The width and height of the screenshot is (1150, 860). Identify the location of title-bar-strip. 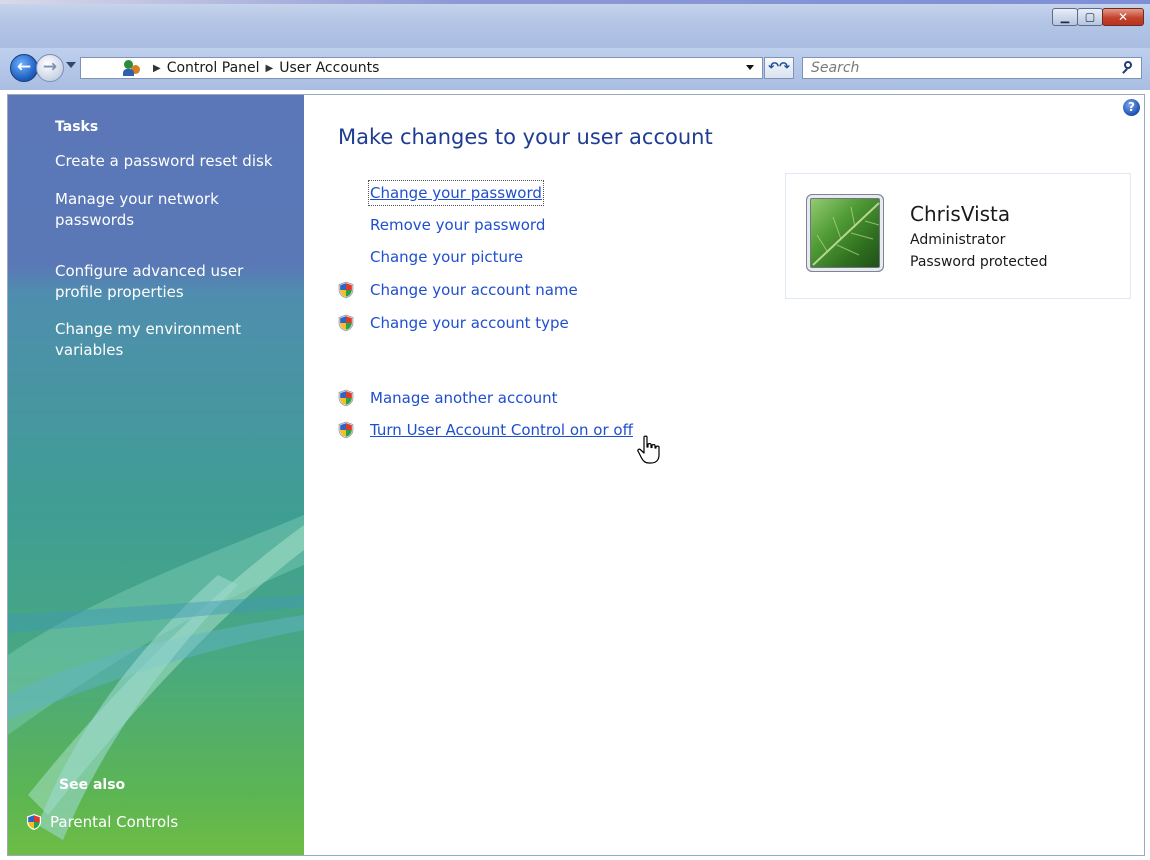
(575, 2).